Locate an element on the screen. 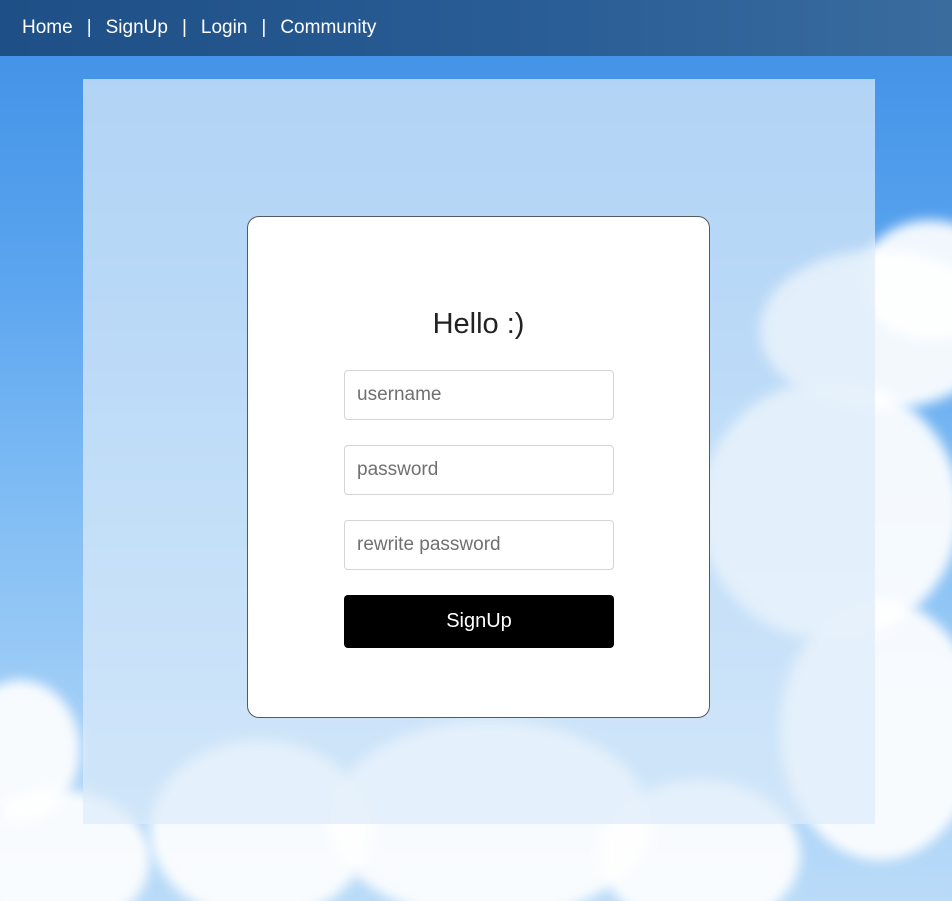  rewrite-password-input is located at coordinates (479, 545).